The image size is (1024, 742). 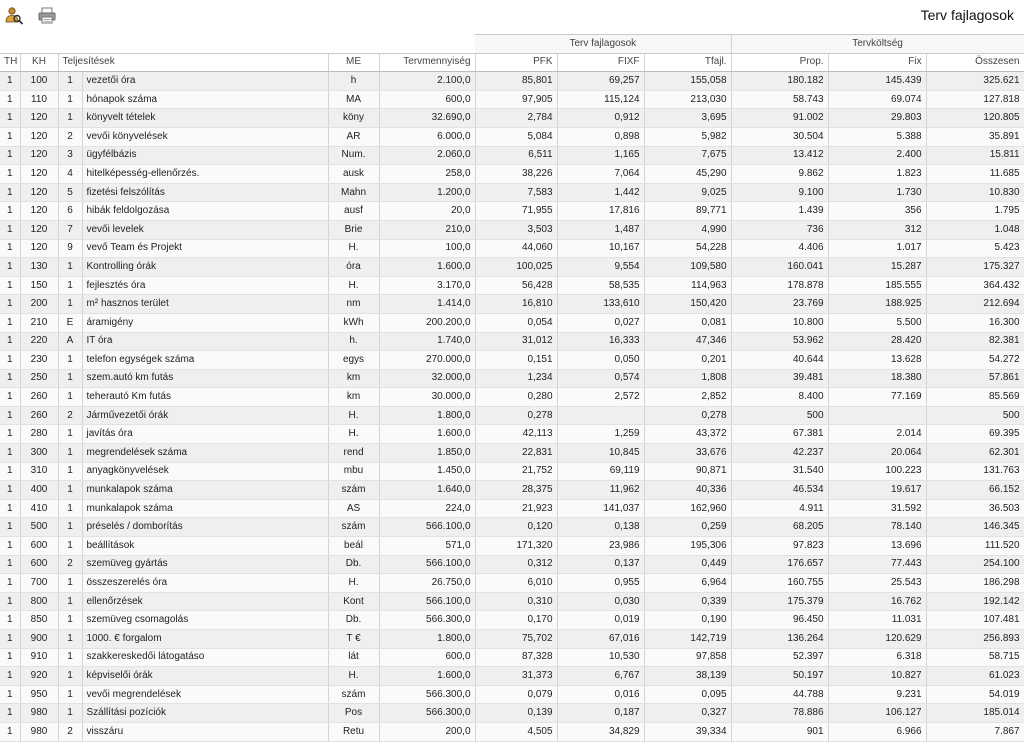 What do you see at coordinates (975, 639) in the screenshot?
I see `cell-total: 256.893` at bounding box center [975, 639].